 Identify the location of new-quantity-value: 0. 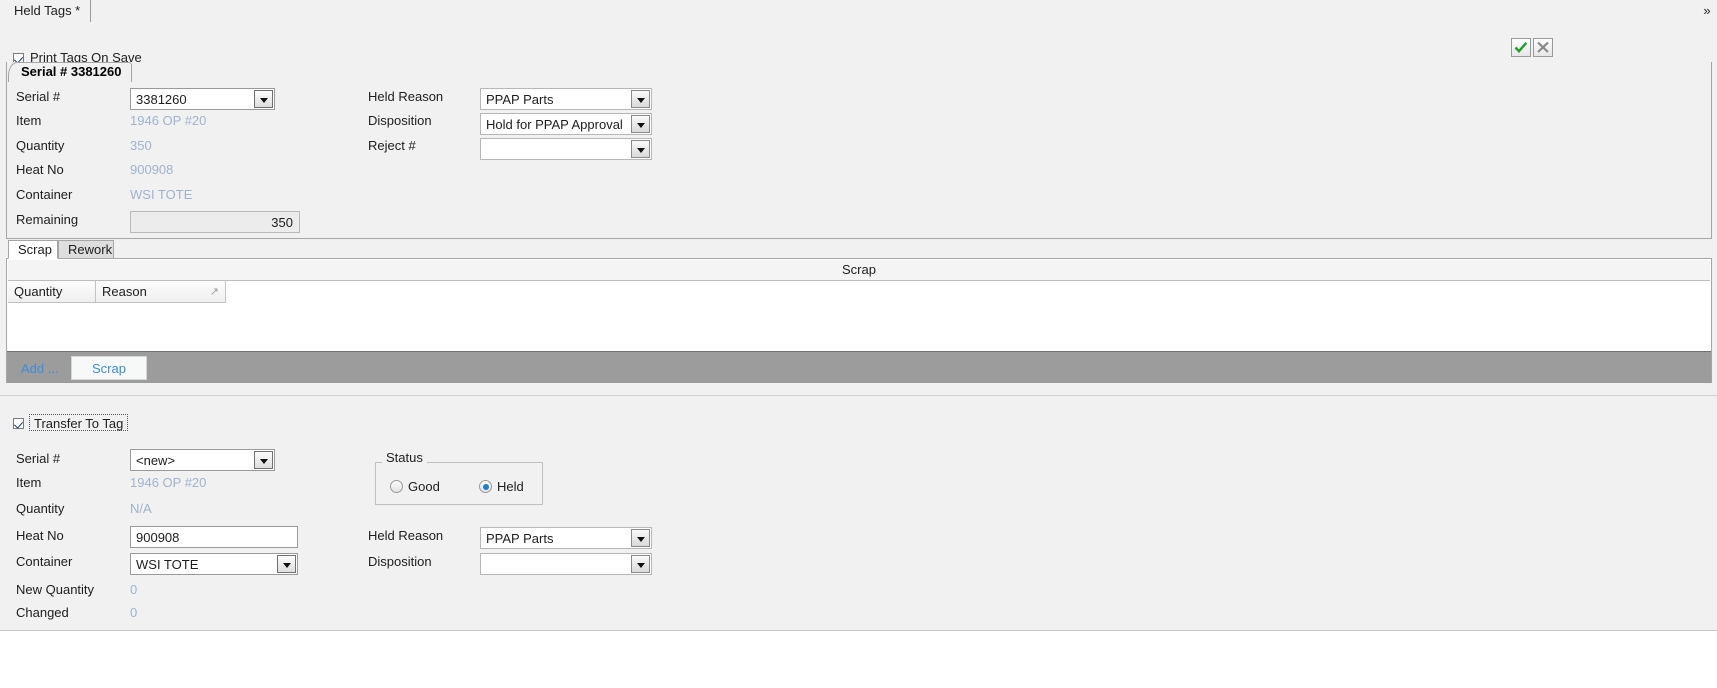
(134, 589).